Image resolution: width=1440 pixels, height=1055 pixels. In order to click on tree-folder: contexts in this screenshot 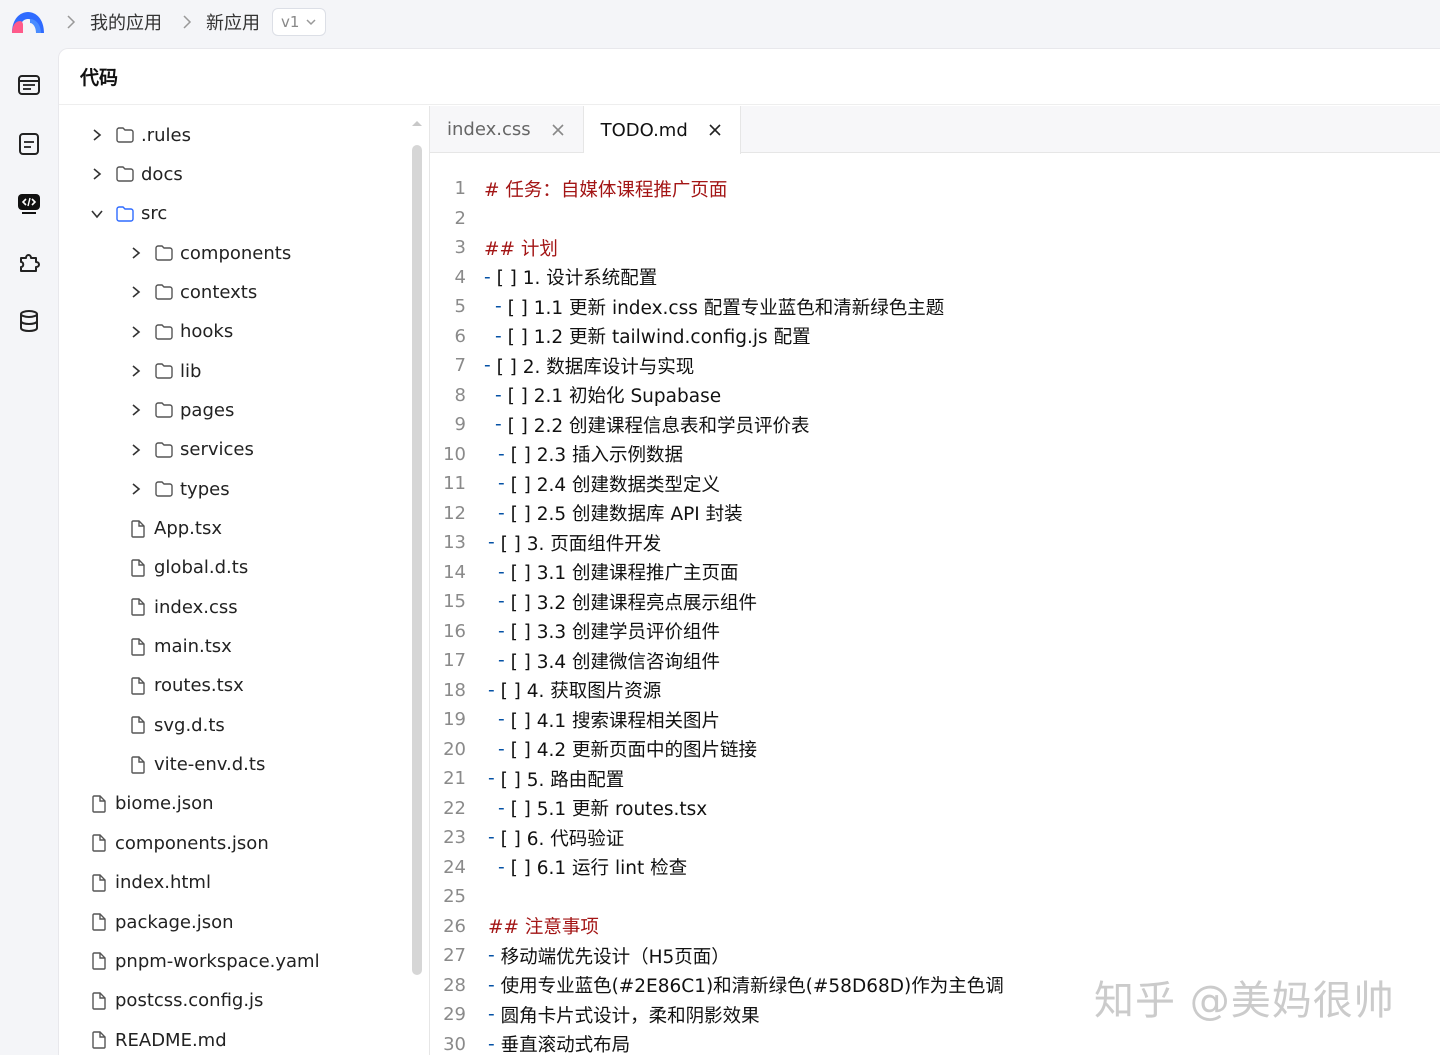, I will do `click(192, 292)`.